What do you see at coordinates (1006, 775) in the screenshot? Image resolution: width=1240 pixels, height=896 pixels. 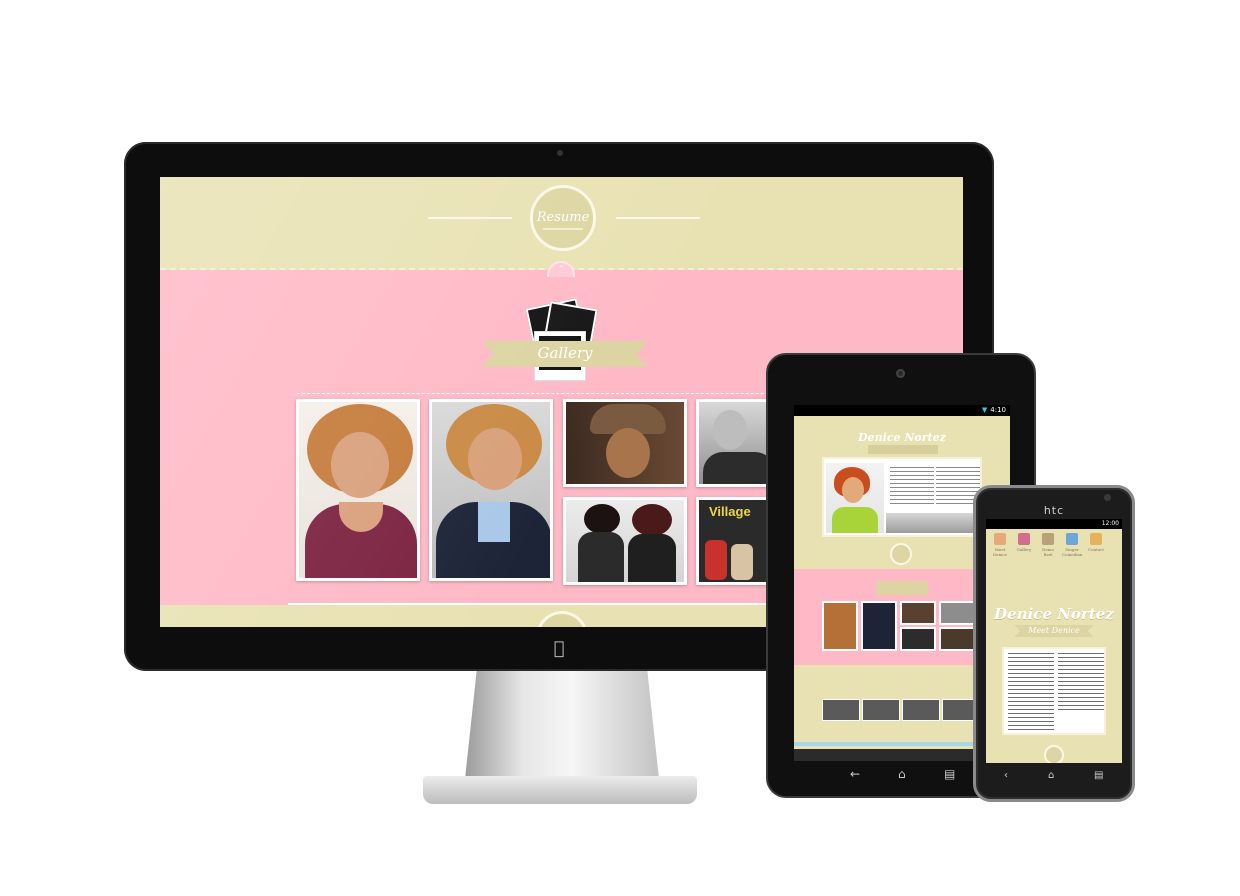 I see `back-icon: ‹` at bounding box center [1006, 775].